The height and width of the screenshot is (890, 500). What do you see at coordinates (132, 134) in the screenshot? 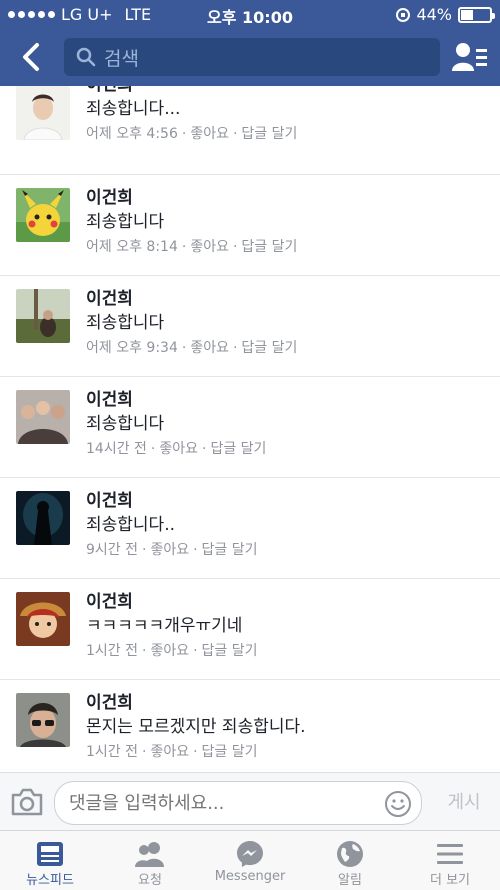
I see `comment-time: 어제 오후 4:56` at bounding box center [132, 134].